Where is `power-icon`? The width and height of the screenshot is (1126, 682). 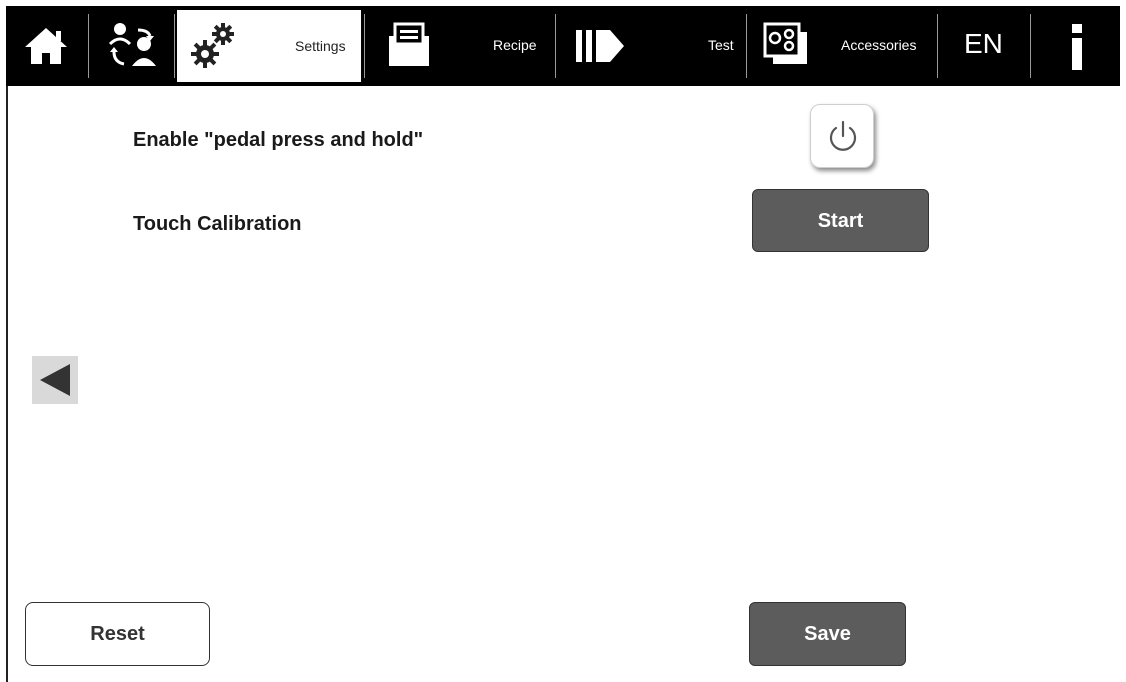
power-icon is located at coordinates (843, 135).